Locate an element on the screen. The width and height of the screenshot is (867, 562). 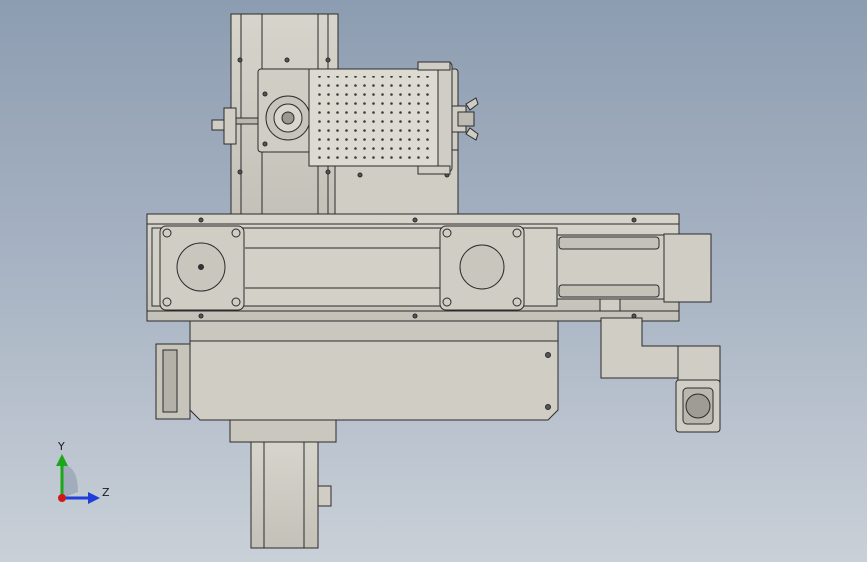
perforated-fixture-plate is located at coordinates (380, 118).